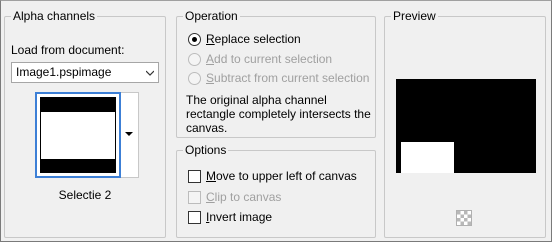  Describe the element at coordinates (85, 195) in the screenshot. I see `selection-name-label: Selectie 2` at that location.